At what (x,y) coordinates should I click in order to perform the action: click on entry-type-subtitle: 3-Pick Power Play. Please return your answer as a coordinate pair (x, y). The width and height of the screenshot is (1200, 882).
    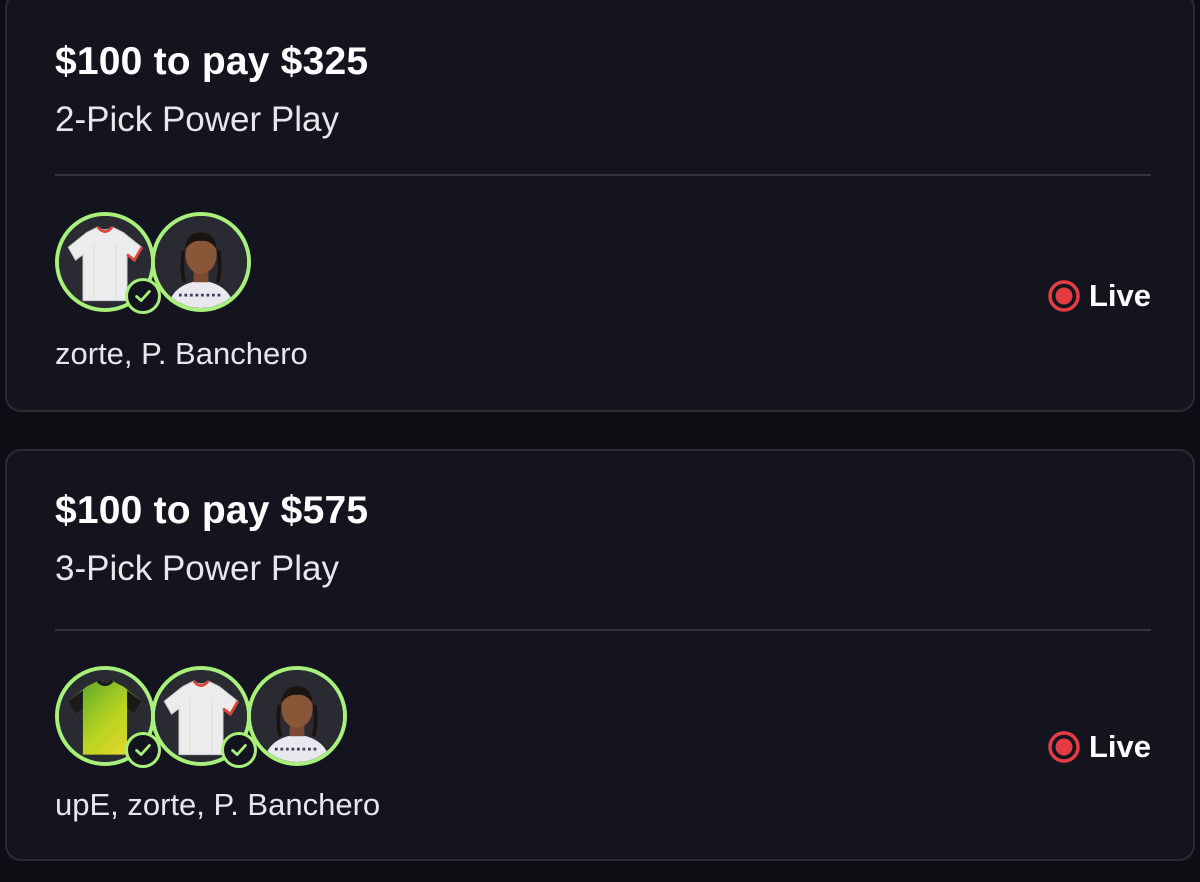
    Looking at the image, I should click on (197, 568).